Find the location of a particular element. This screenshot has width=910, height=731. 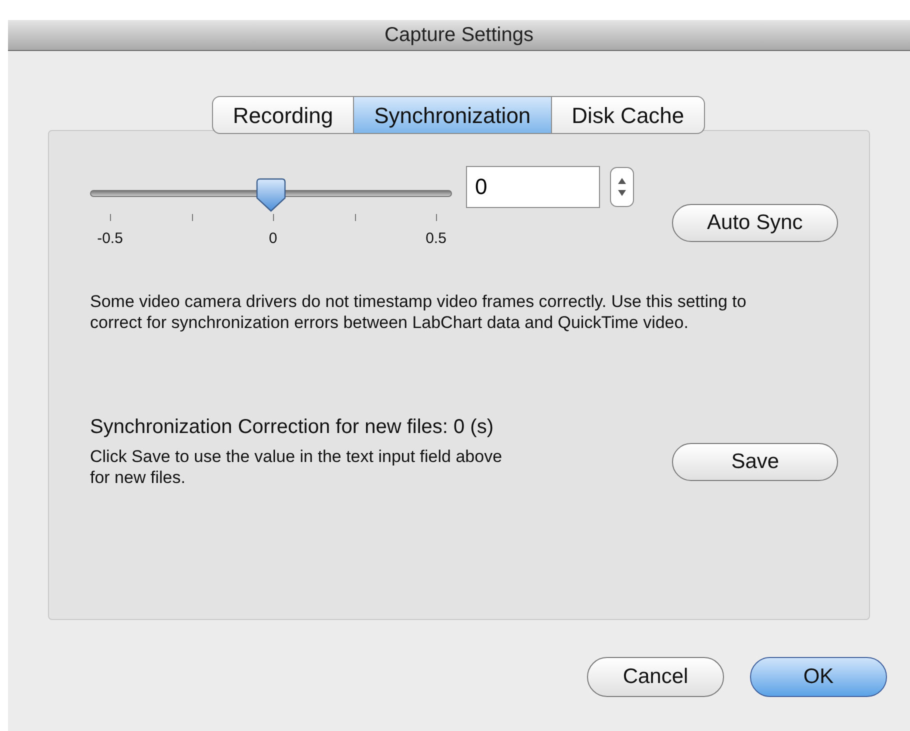

tab: Synchronization is located at coordinates (452, 115).